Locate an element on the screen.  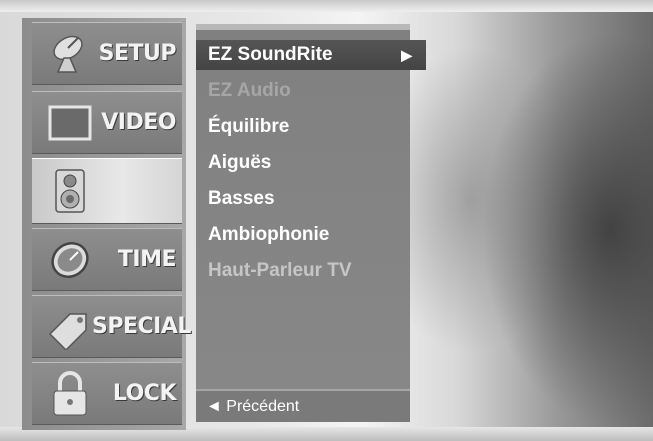
menu-item-ez-soundrite: EZ SoundRite ▶ is located at coordinates (311, 55).